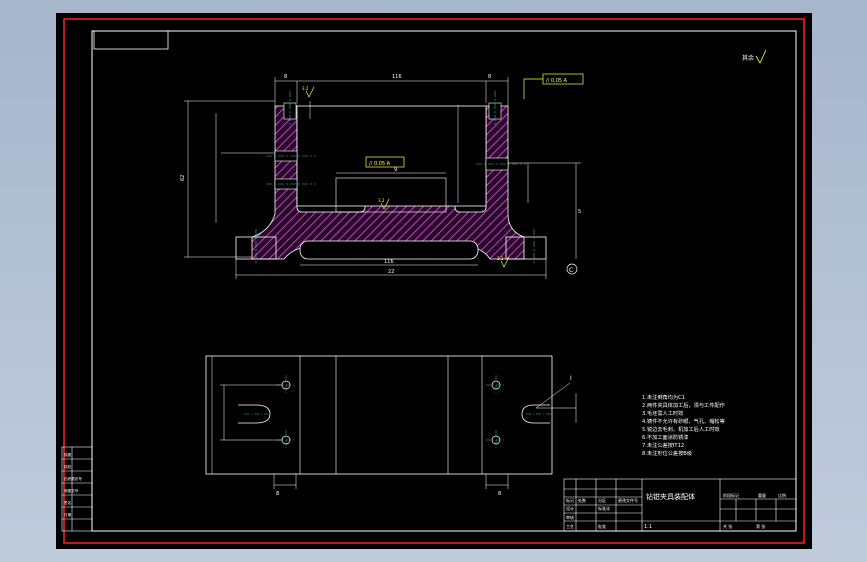  Describe the element at coordinates (602, 526) in the screenshot. I see `svg-text: 批准` at that location.